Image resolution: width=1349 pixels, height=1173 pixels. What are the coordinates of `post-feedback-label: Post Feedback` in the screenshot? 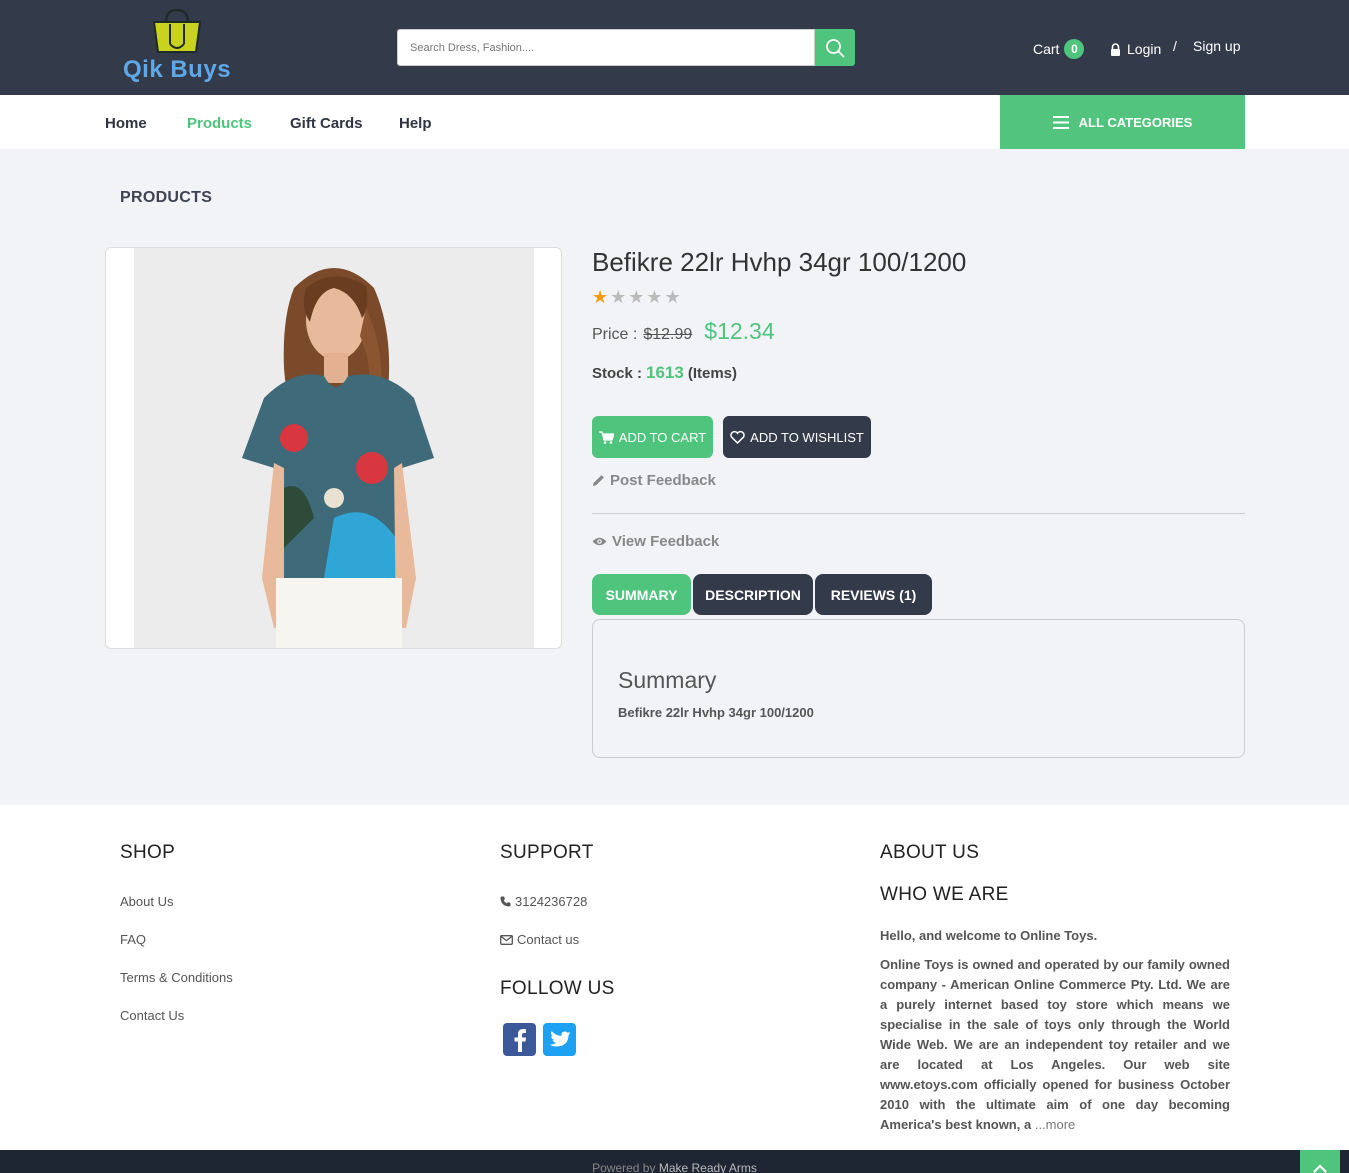 It's located at (663, 480).